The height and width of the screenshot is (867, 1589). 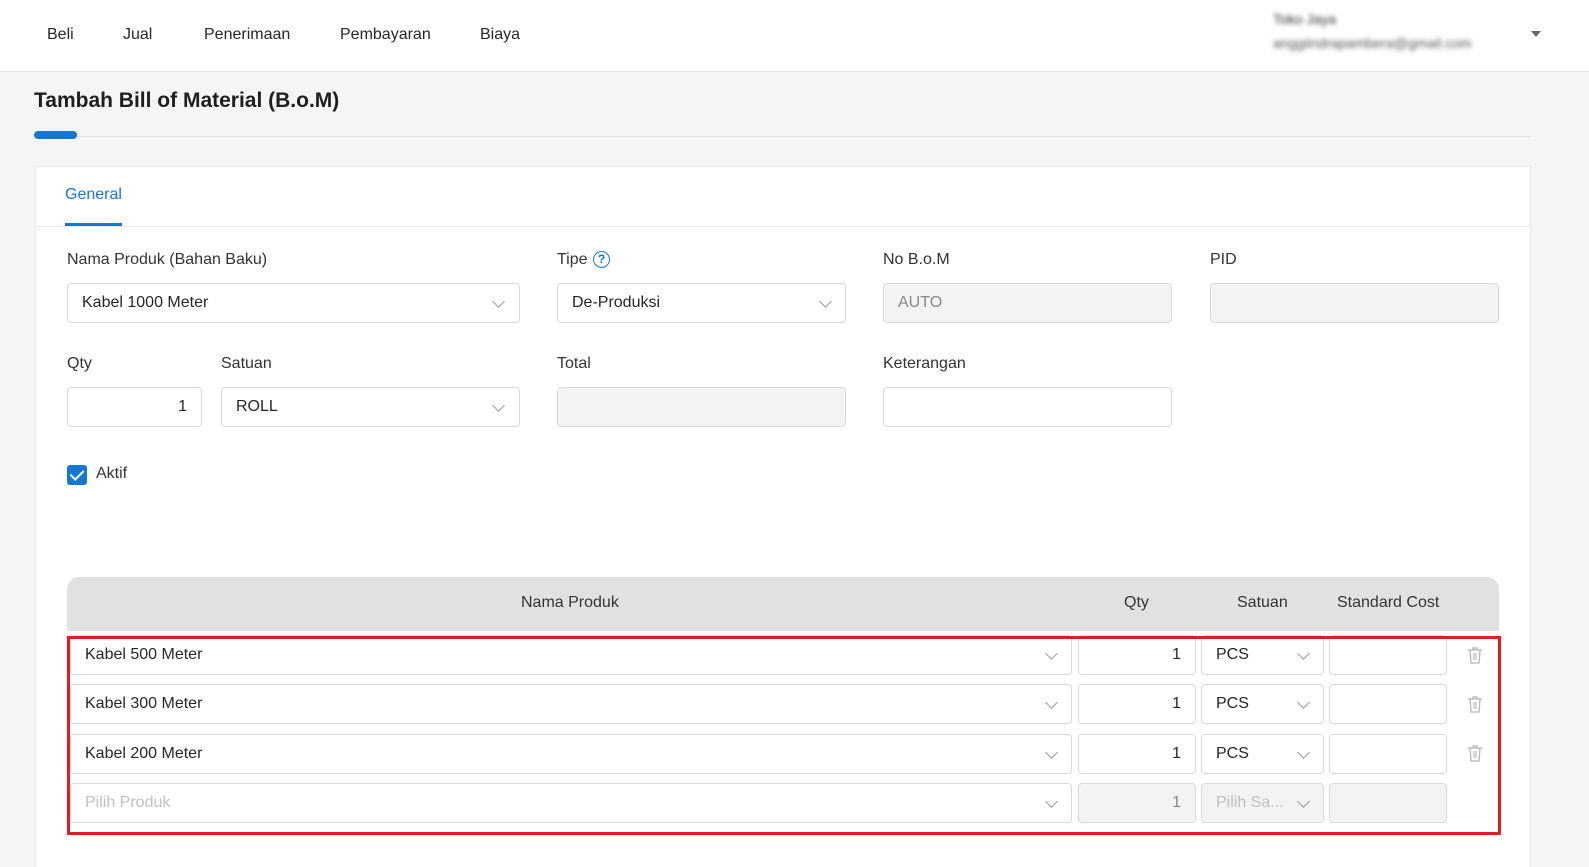 I want to click on user-menu: Toko Jaya anggiindrapambera@gmail.com, so click(x=1372, y=31).